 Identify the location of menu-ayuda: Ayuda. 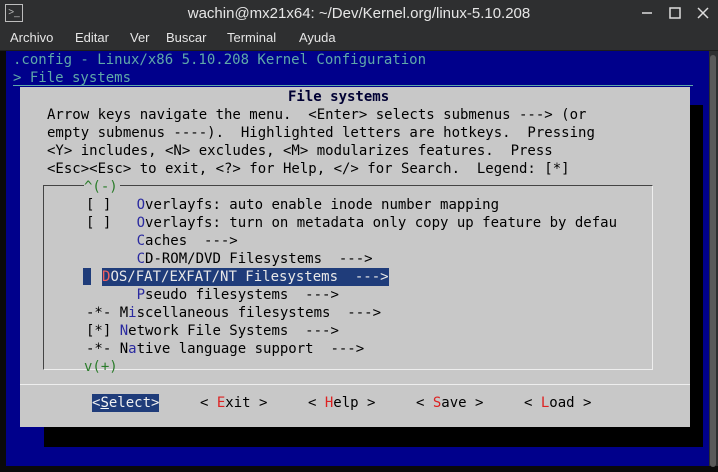
(317, 37).